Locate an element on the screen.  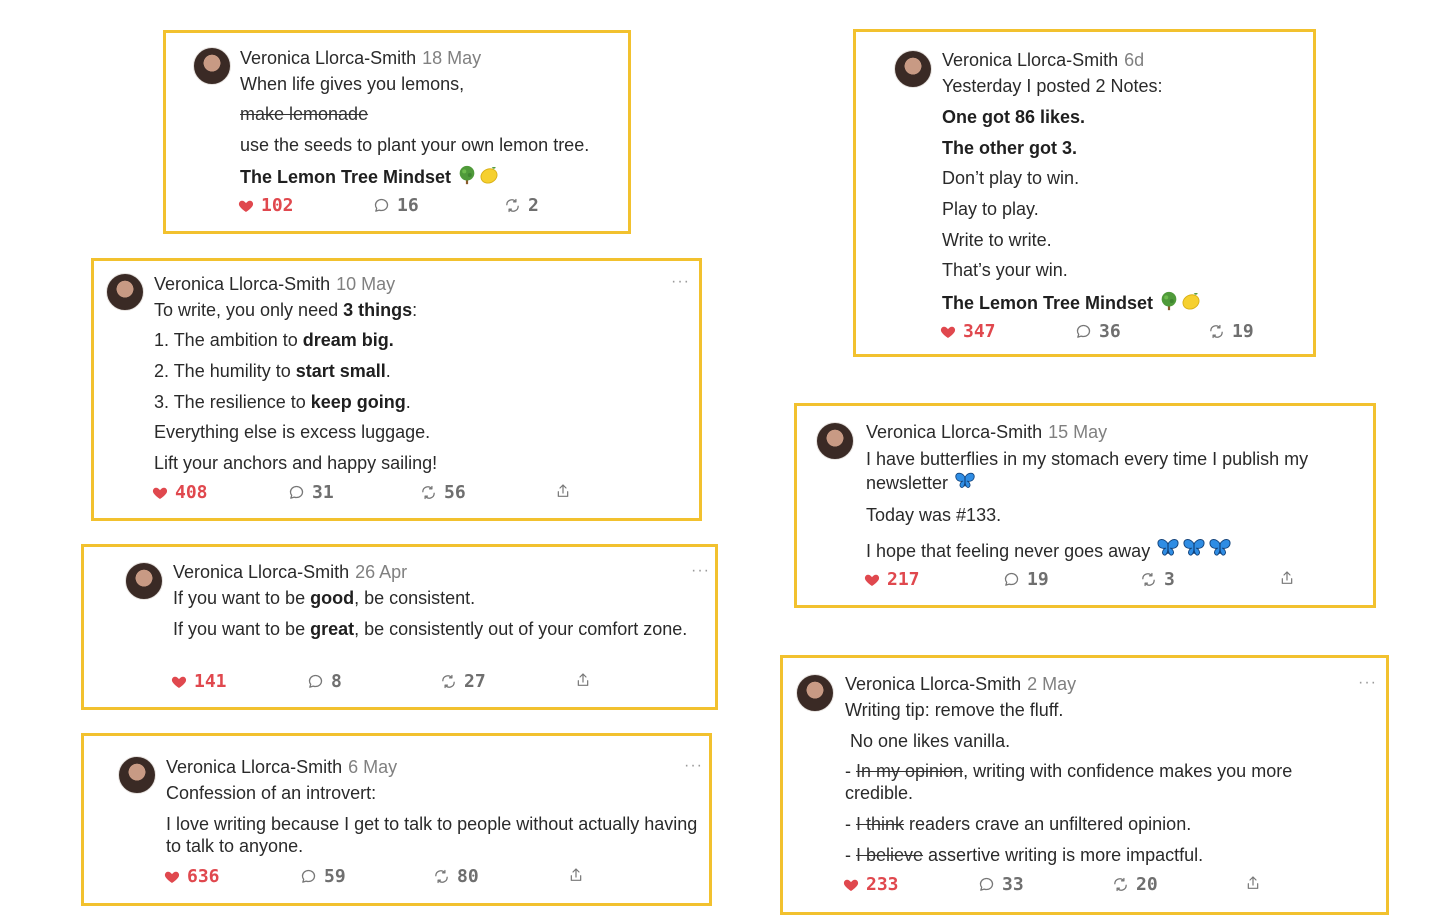
note-text: Don’t play to win. is located at coordinates (1011, 178).